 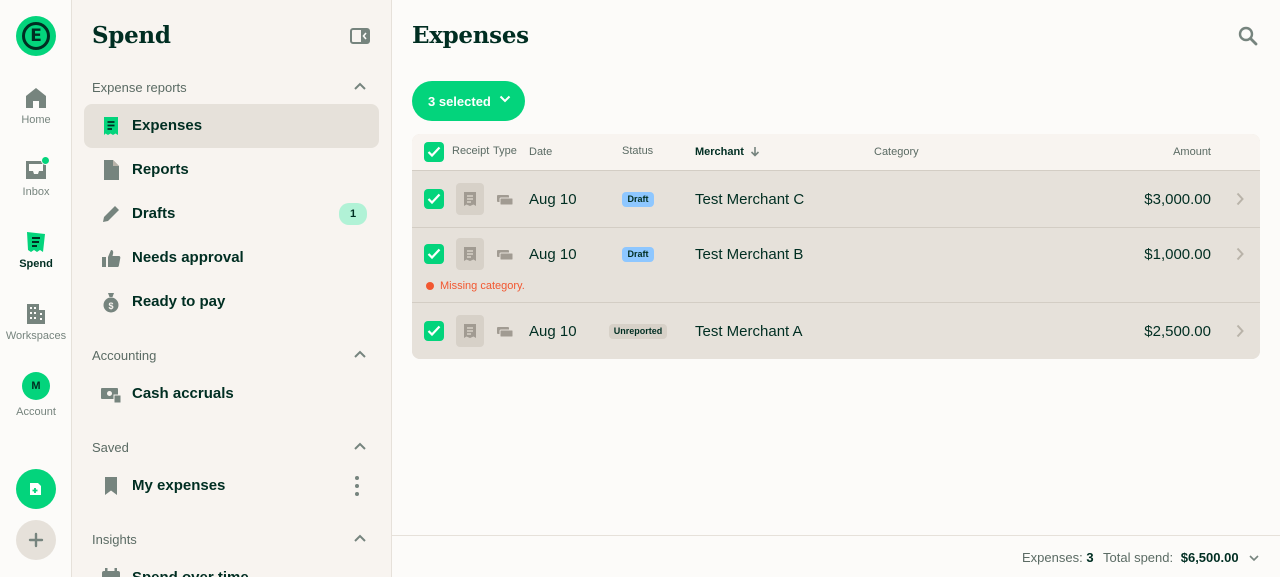 I want to click on nav-workspaces-label: Workspaces, so click(x=36, y=336).